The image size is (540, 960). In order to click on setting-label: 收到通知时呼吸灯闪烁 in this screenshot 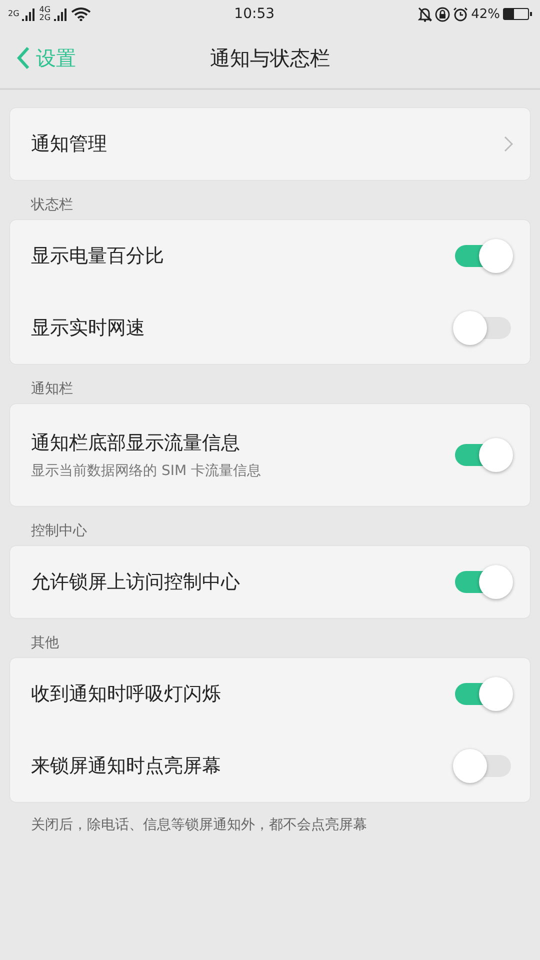, I will do `click(242, 694)`.